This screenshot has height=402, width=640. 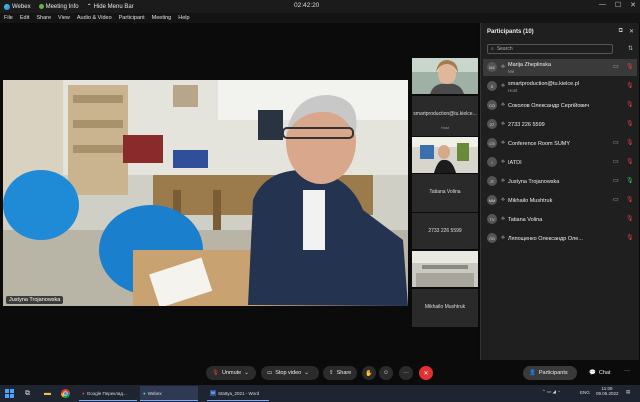 I want to click on close-panel-icon: ✕, so click(x=631, y=31).